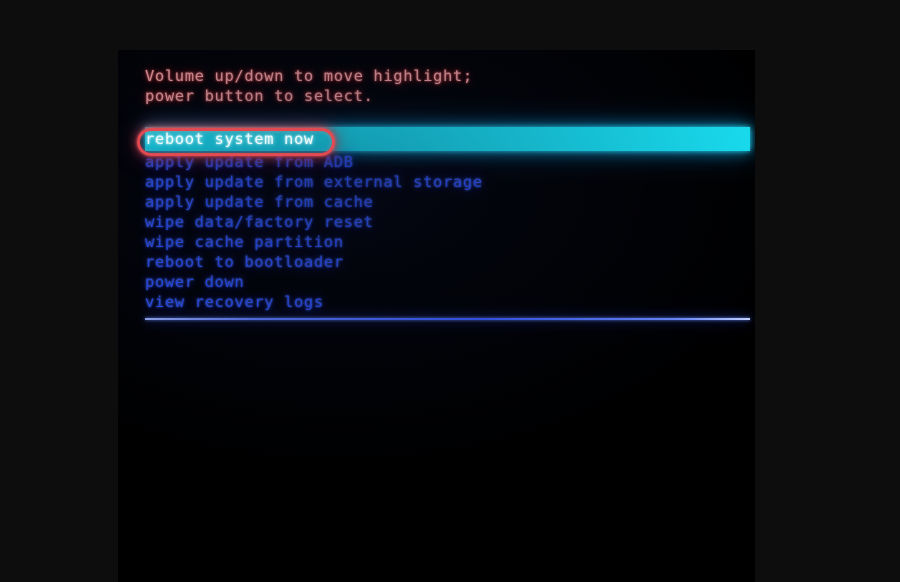 The width and height of the screenshot is (900, 582). I want to click on menu-item-label: wipe cache partition, so click(244, 242).